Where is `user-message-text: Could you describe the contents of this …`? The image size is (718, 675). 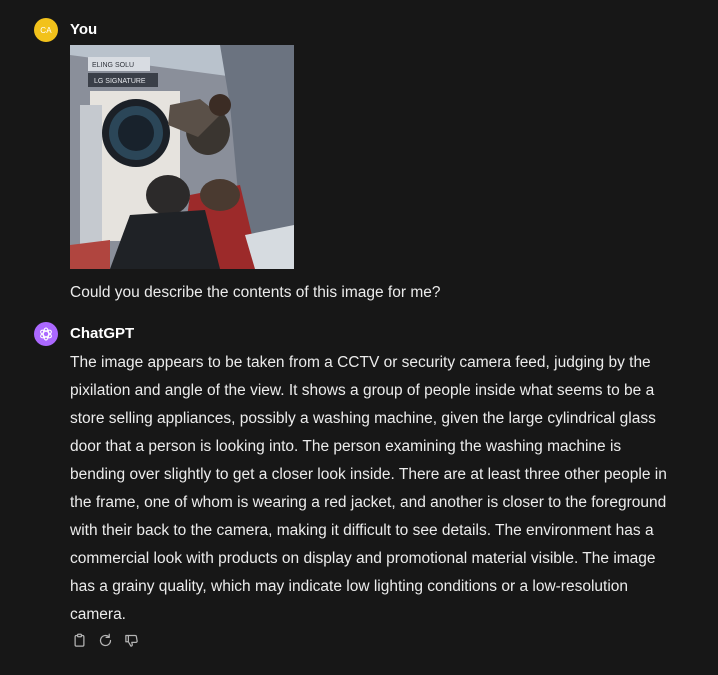
user-message-text: Could you describe the contents of this … is located at coordinates (255, 292).